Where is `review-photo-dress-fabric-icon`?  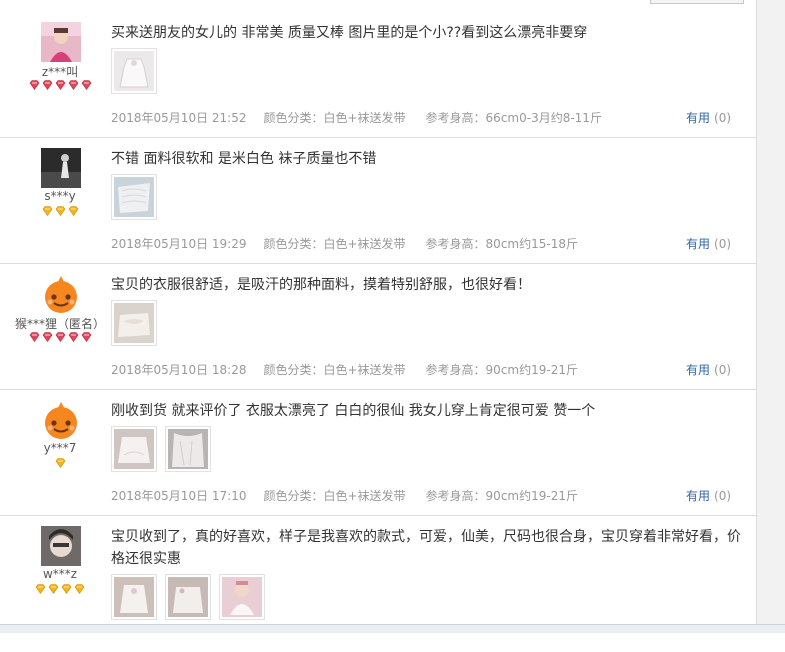
review-photo-dress-fabric-icon is located at coordinates (188, 449).